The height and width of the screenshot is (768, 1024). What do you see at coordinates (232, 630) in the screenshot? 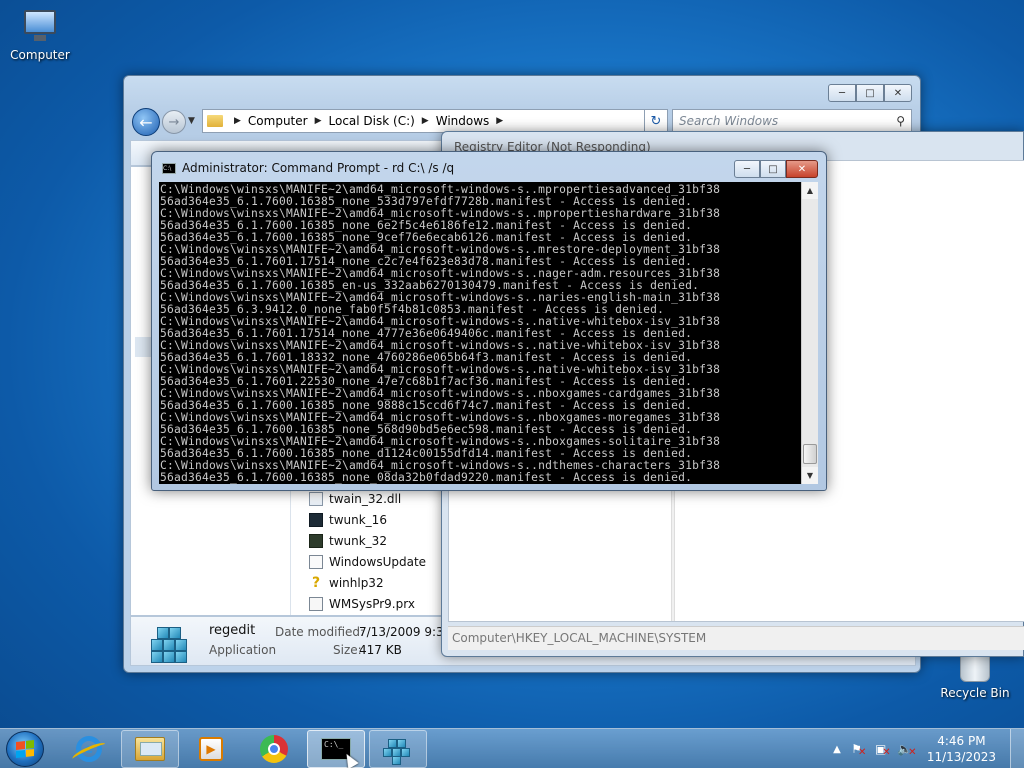
I see `selected-file-name: regedit` at bounding box center [232, 630].